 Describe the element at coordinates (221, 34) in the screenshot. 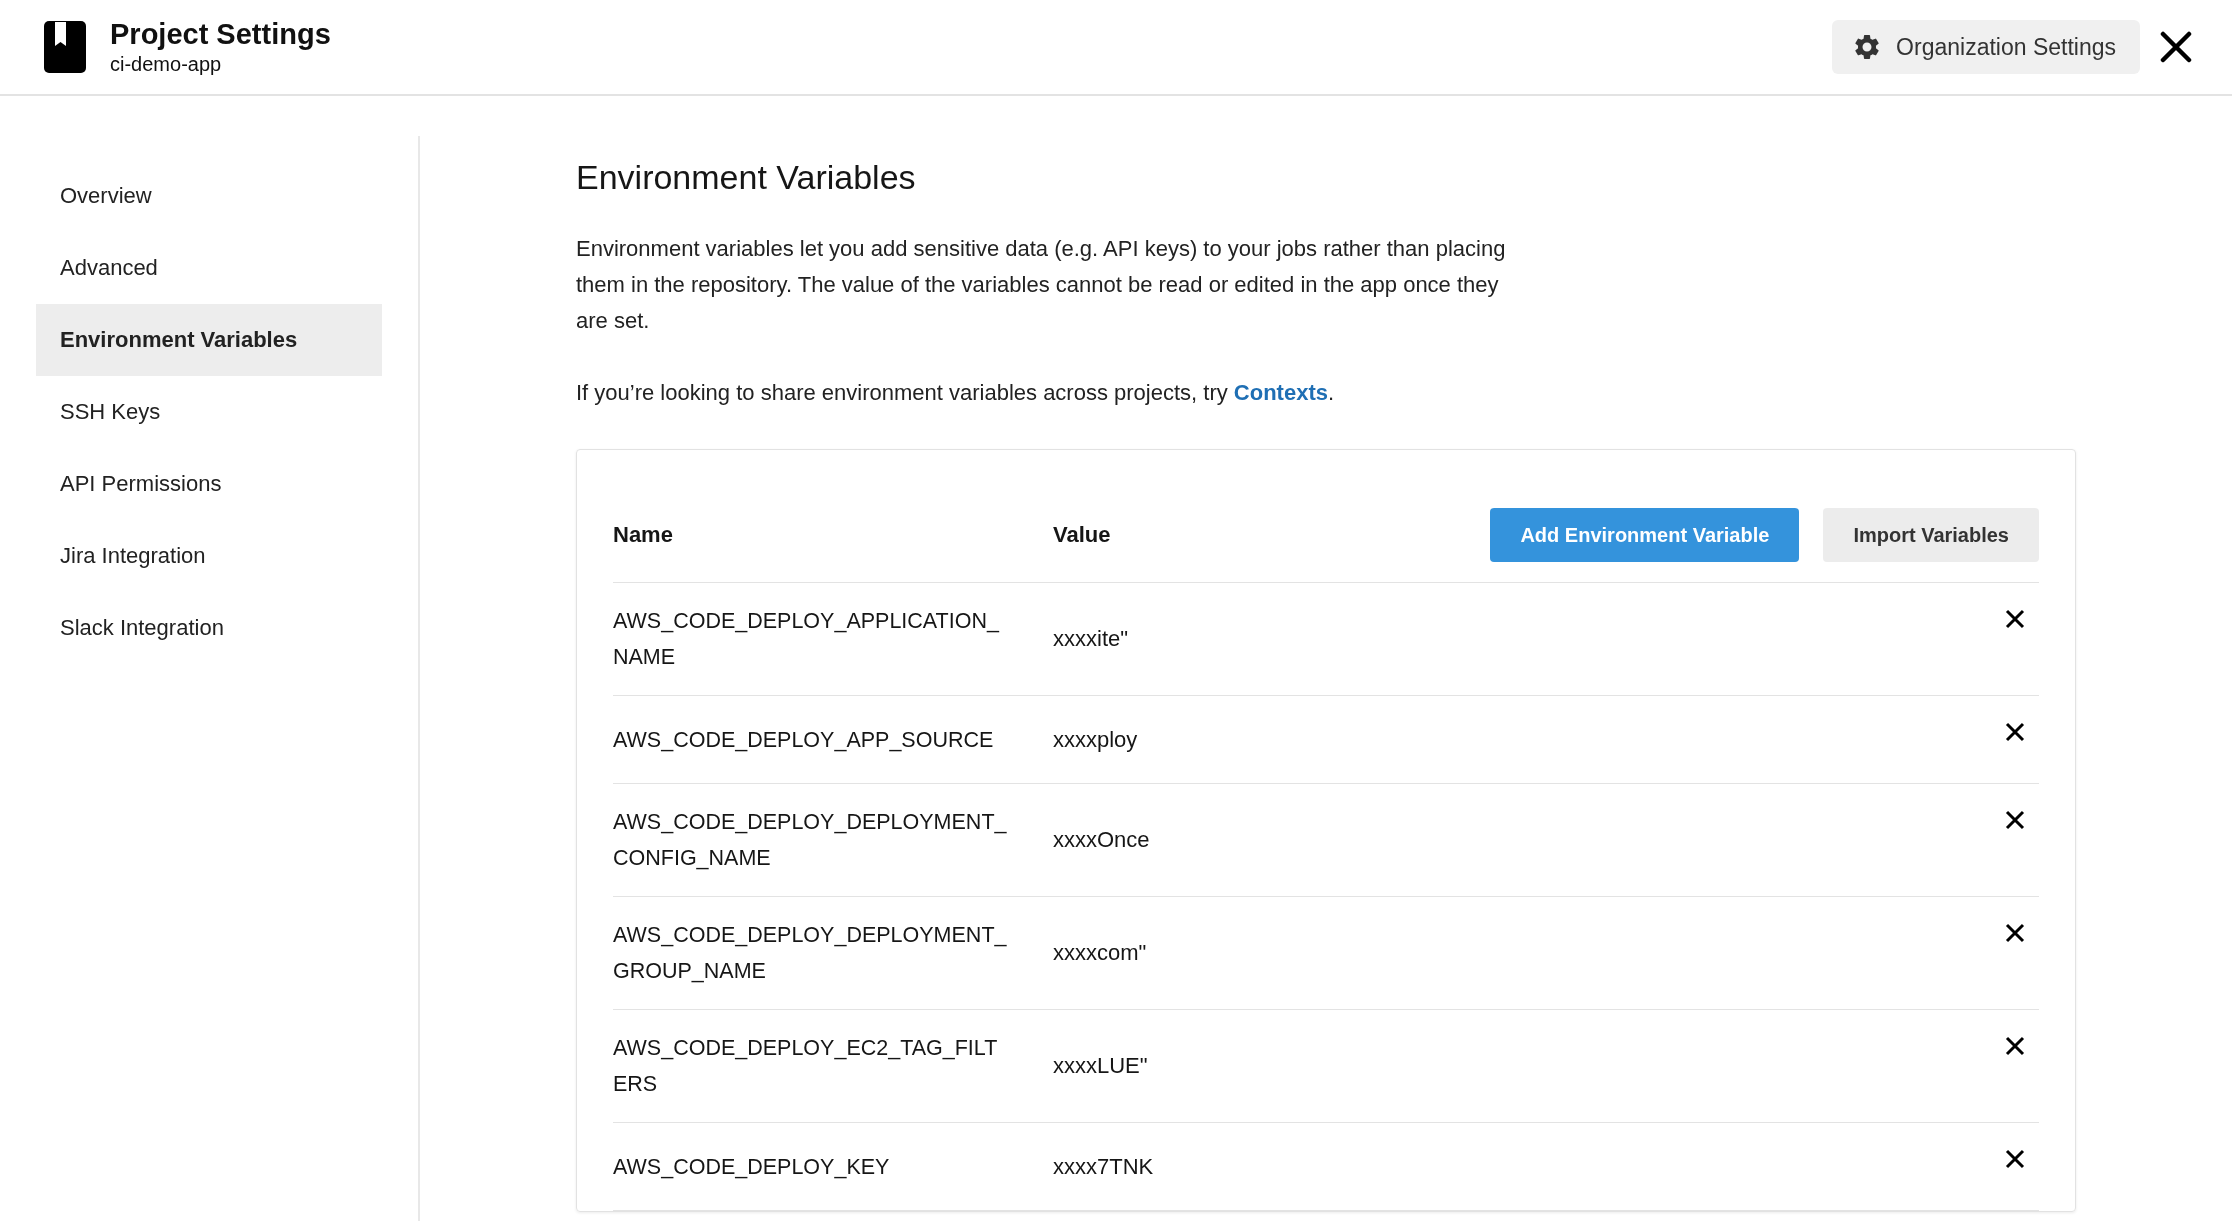

I see `page-title: Project Settings` at that location.